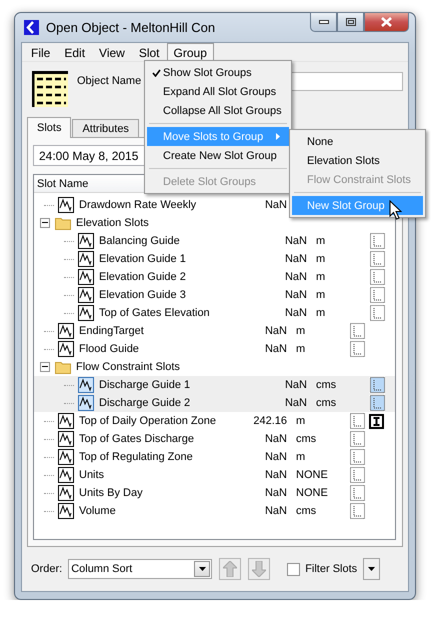 The image size is (434, 618). Describe the element at coordinates (331, 569) in the screenshot. I see `filter-label: Filter Slots` at that location.